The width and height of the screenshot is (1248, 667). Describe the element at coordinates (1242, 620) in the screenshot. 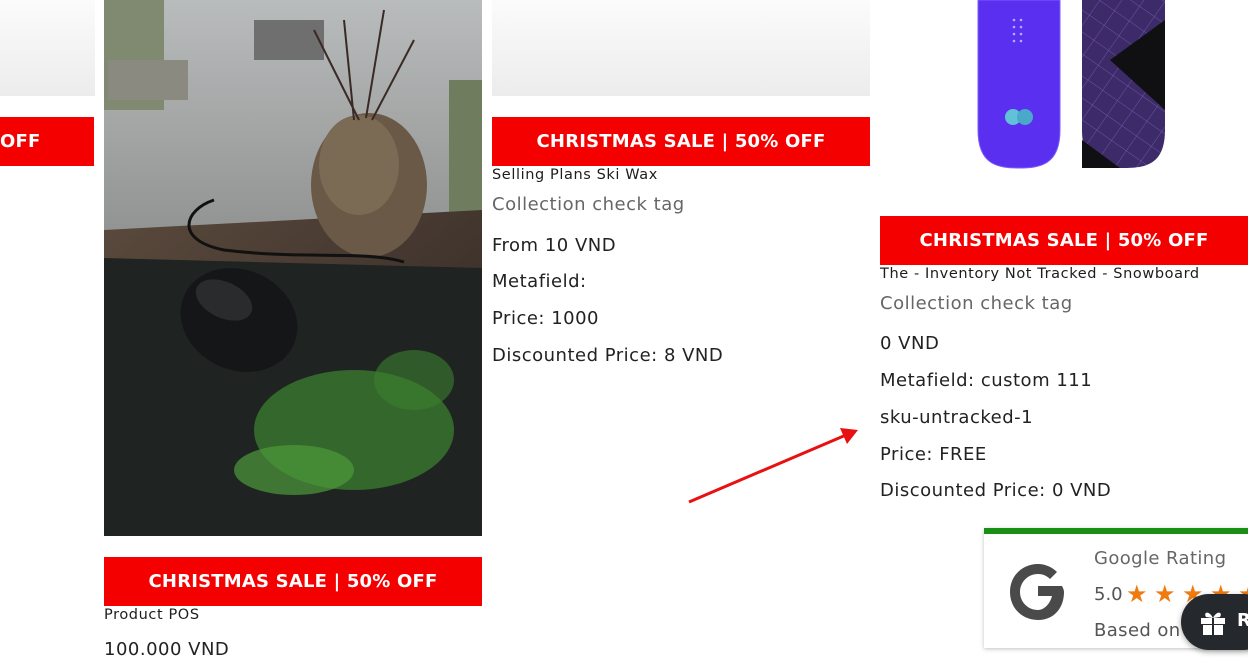

I see `rewards-label: R` at that location.